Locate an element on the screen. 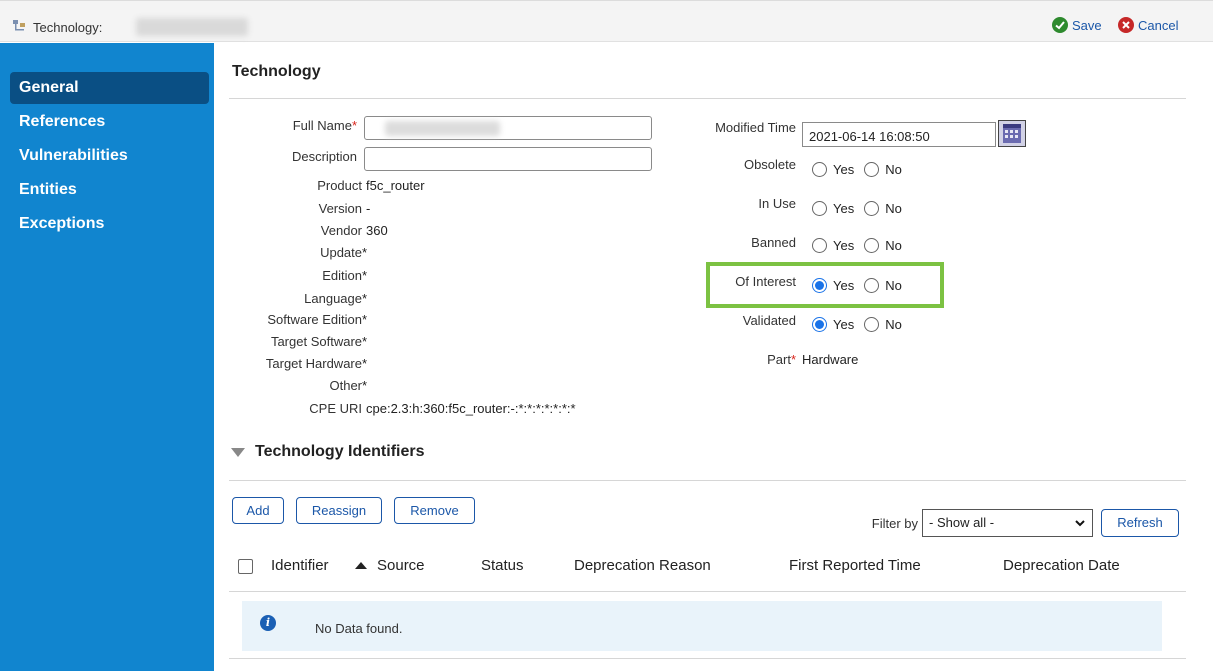 The image size is (1213, 671). language-label: Language is located at coordinates (333, 298).